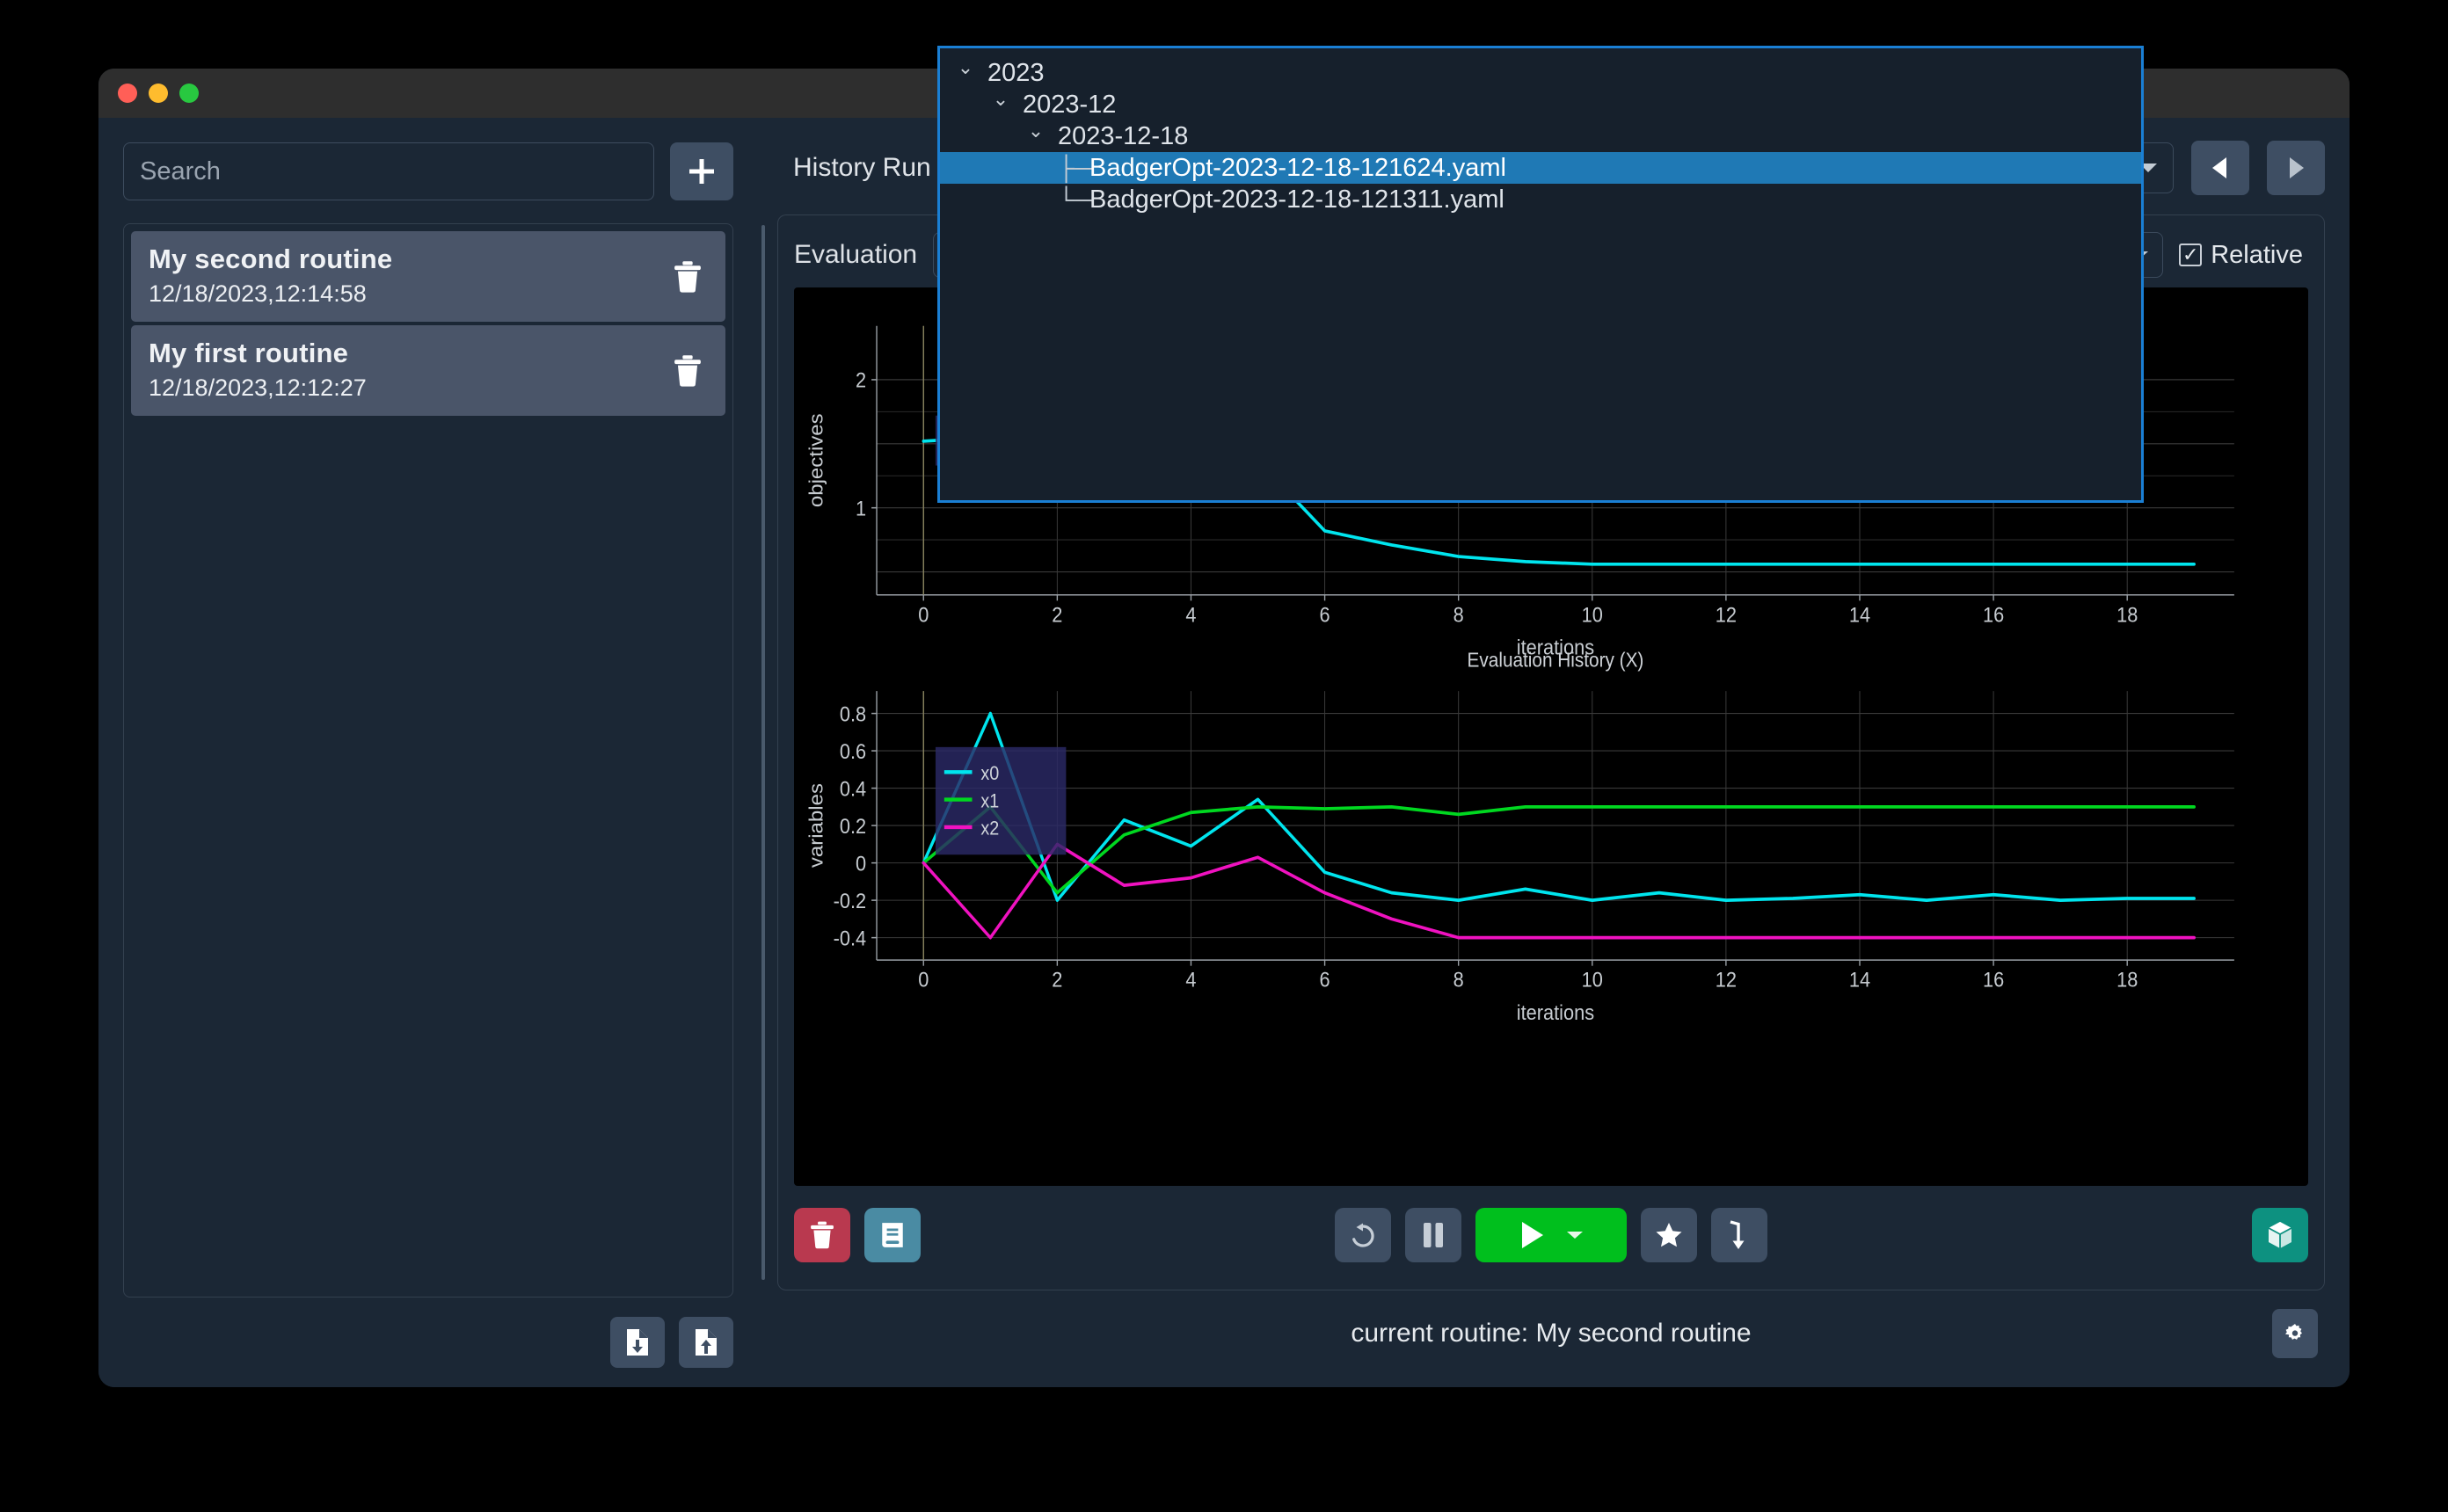  I want to click on axis-text: iterations, so click(1555, 1012).